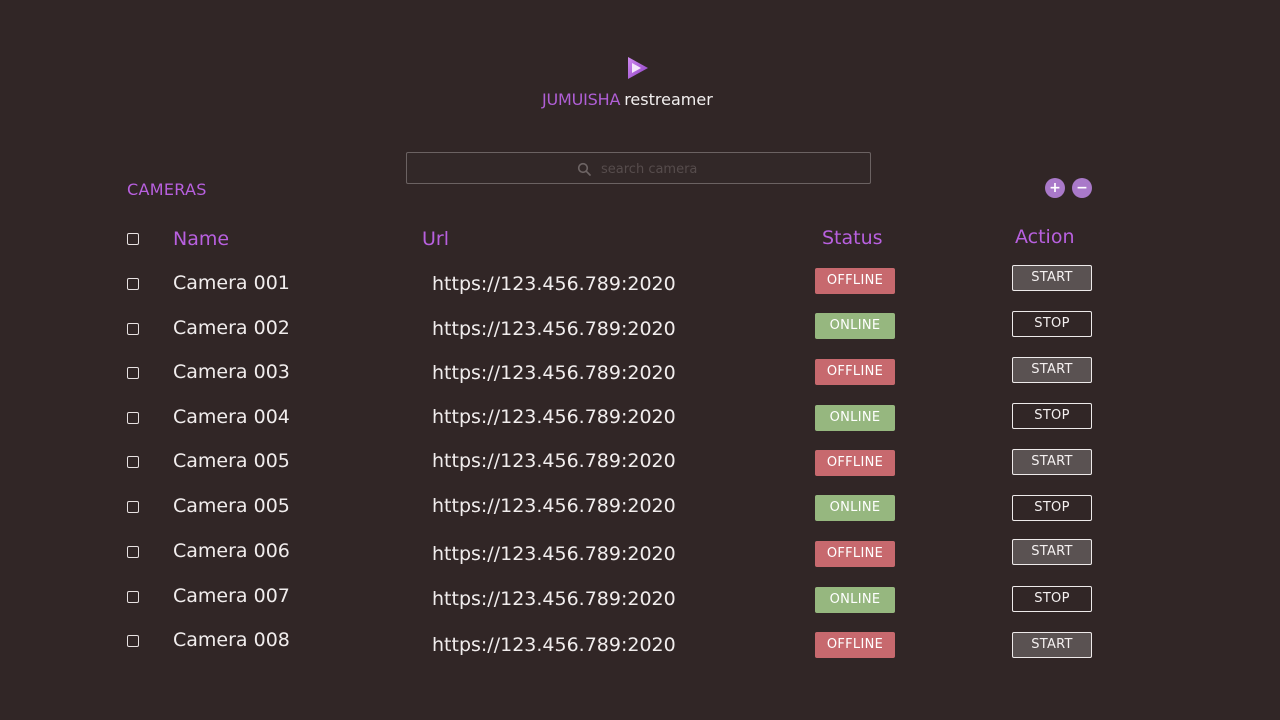  What do you see at coordinates (231, 283) in the screenshot?
I see `camera-name: Camera 001` at bounding box center [231, 283].